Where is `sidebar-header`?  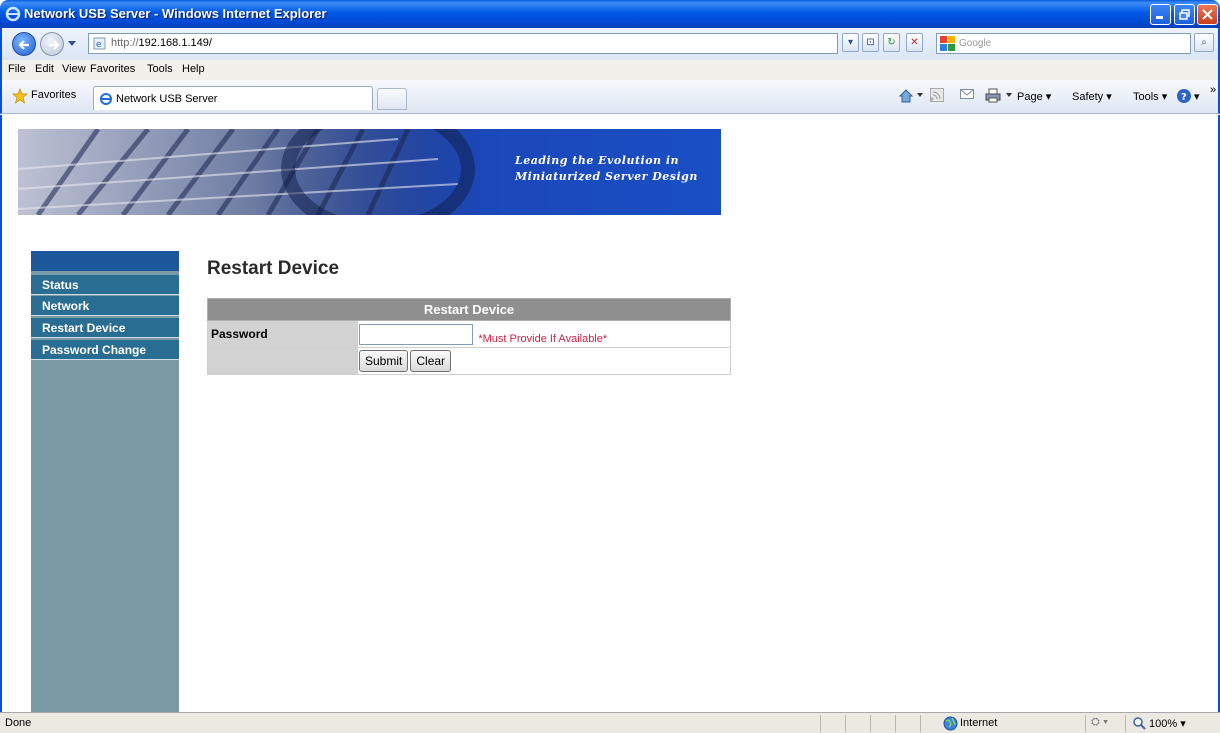 sidebar-header is located at coordinates (105, 261).